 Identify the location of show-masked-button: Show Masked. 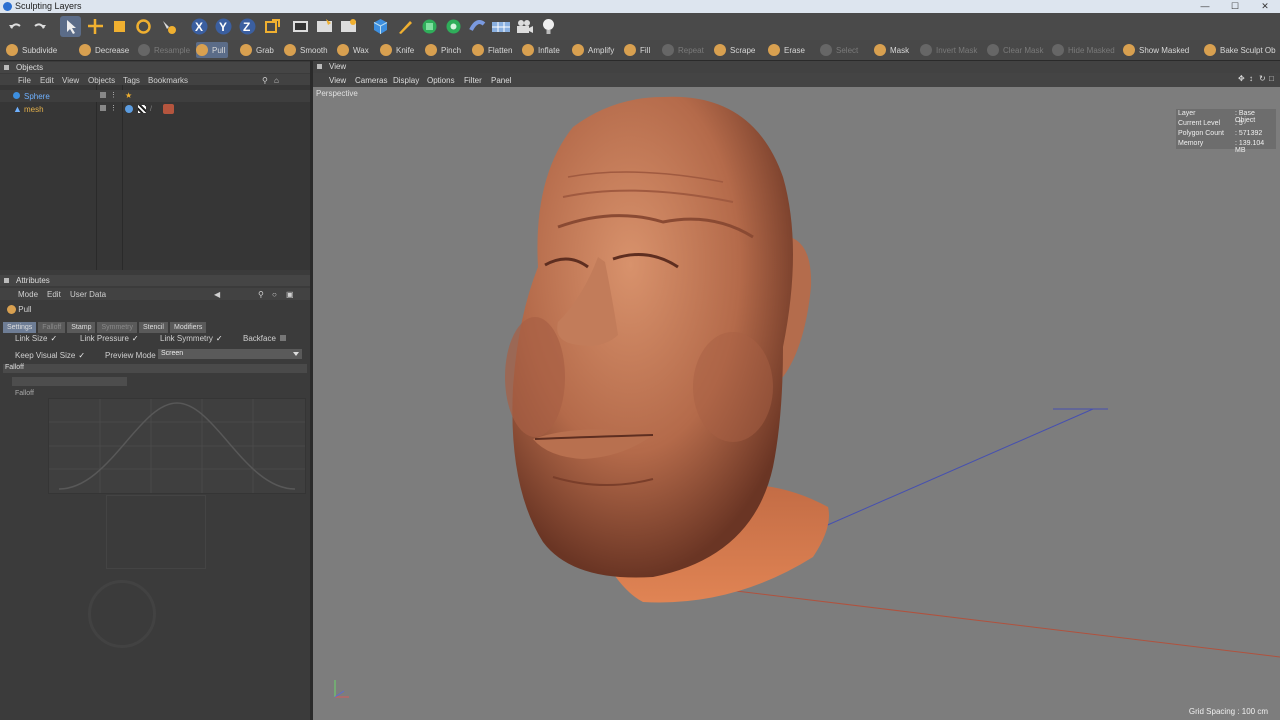
(1156, 50).